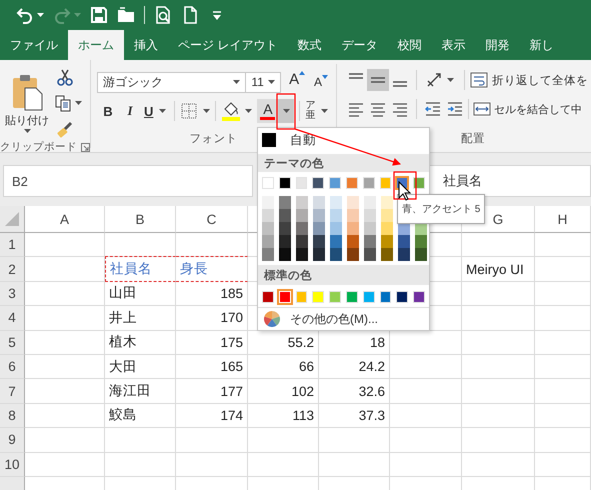 Image resolution: width=591 pixels, height=490 pixels. Describe the element at coordinates (108, 111) in the screenshot. I see `bold-button: B` at that location.